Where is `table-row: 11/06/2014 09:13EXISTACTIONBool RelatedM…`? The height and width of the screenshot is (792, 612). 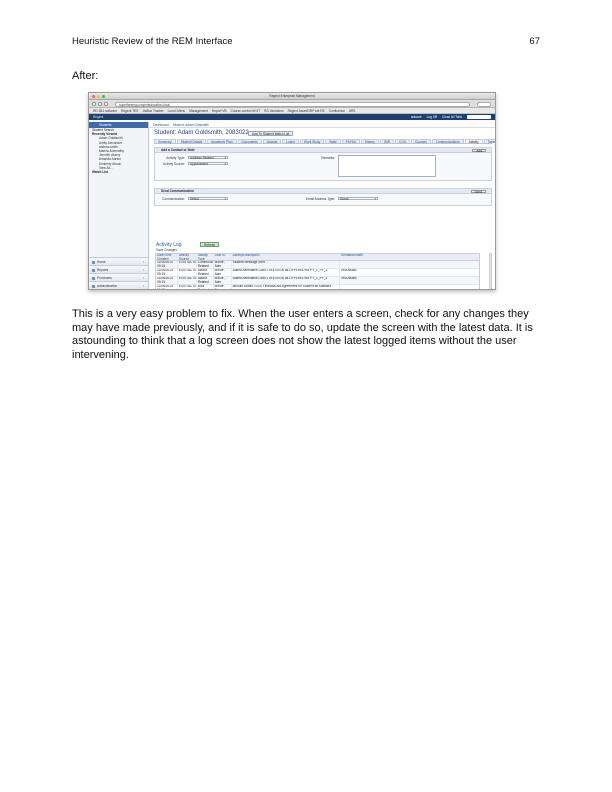
table-row: 11/06/2014 09:13EXISTACTIONBool RelatedM… is located at coordinates (317, 287).